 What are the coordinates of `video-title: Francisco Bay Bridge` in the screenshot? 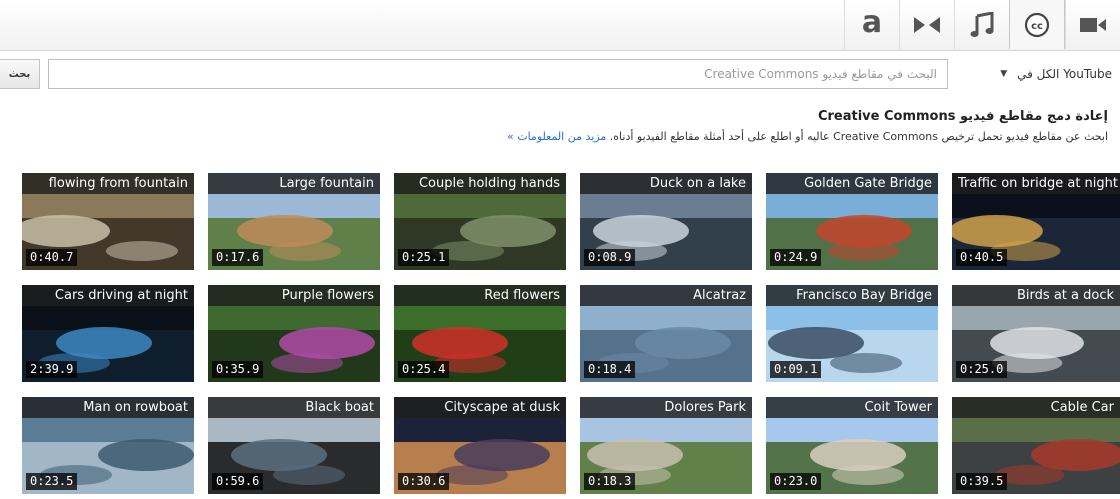 It's located at (852, 295).